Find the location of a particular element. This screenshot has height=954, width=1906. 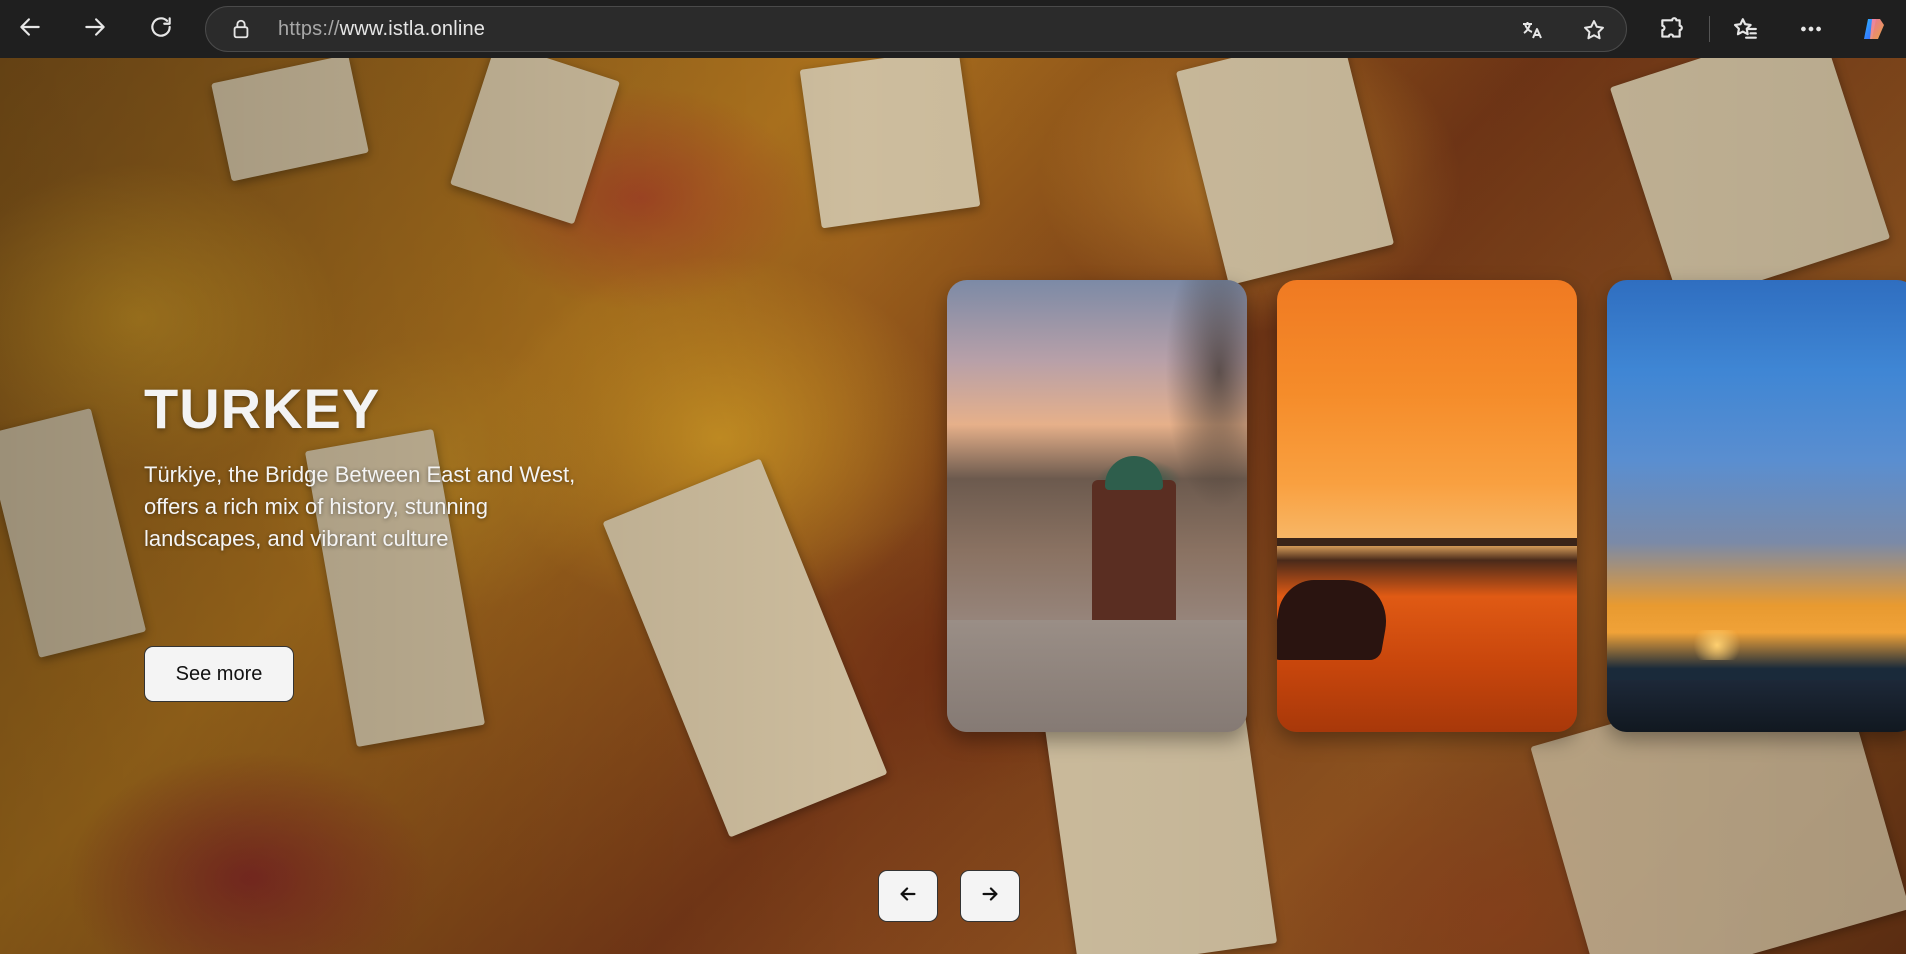

url-scheme: https:// is located at coordinates (309, 29).